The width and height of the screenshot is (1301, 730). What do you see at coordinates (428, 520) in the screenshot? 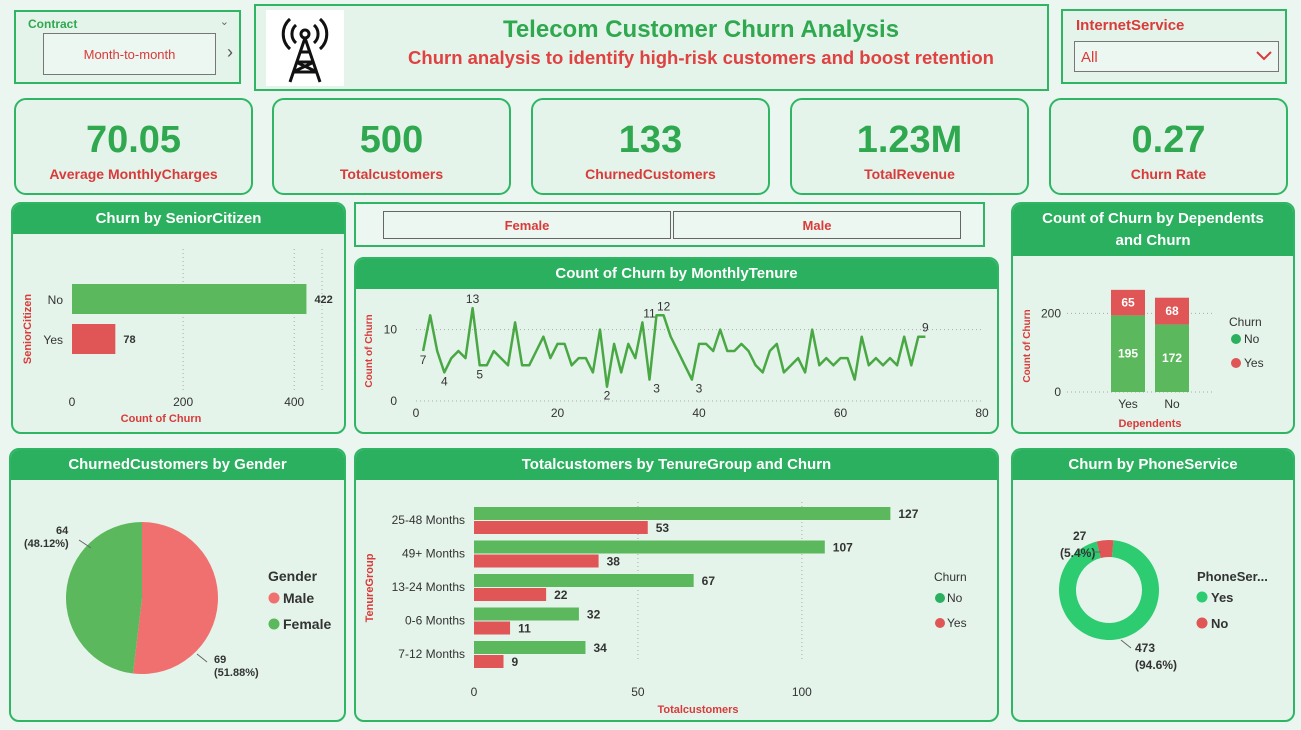
I see `category-label: 25-48 Months` at bounding box center [428, 520].